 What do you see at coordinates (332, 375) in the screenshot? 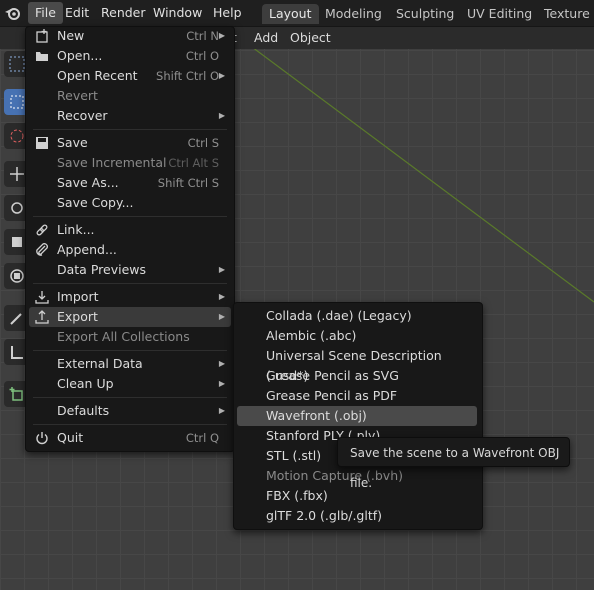
I see `export-item-label: Grease Pencil as SVG` at bounding box center [332, 375].